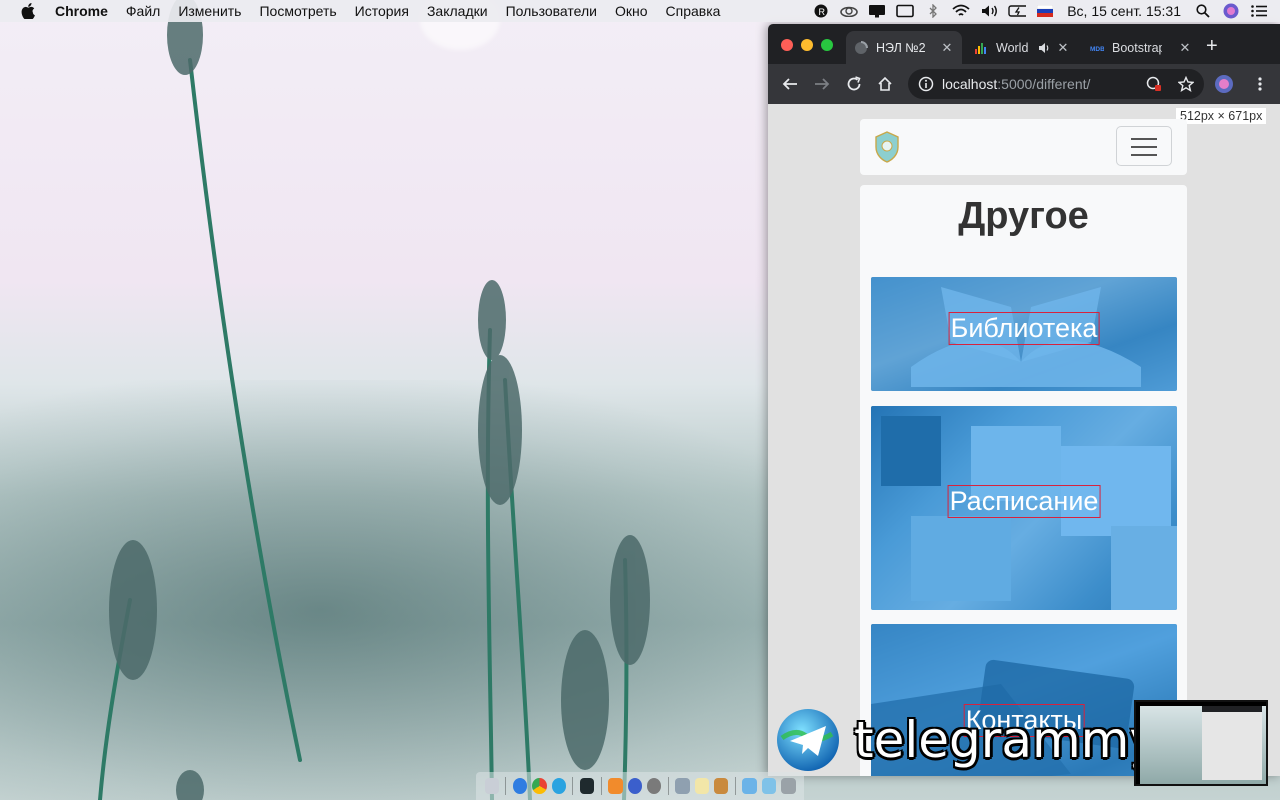 The height and width of the screenshot is (800, 1280). What do you see at coordinates (970, 84) in the screenshot?
I see `url-host: localhost` at bounding box center [970, 84].